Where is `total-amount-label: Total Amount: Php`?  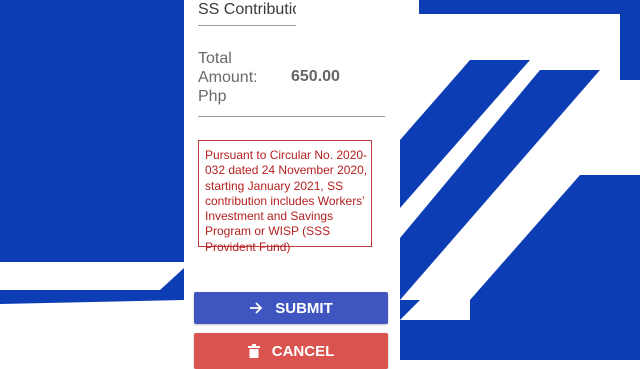 total-amount-label: Total Amount: Php is located at coordinates (228, 77).